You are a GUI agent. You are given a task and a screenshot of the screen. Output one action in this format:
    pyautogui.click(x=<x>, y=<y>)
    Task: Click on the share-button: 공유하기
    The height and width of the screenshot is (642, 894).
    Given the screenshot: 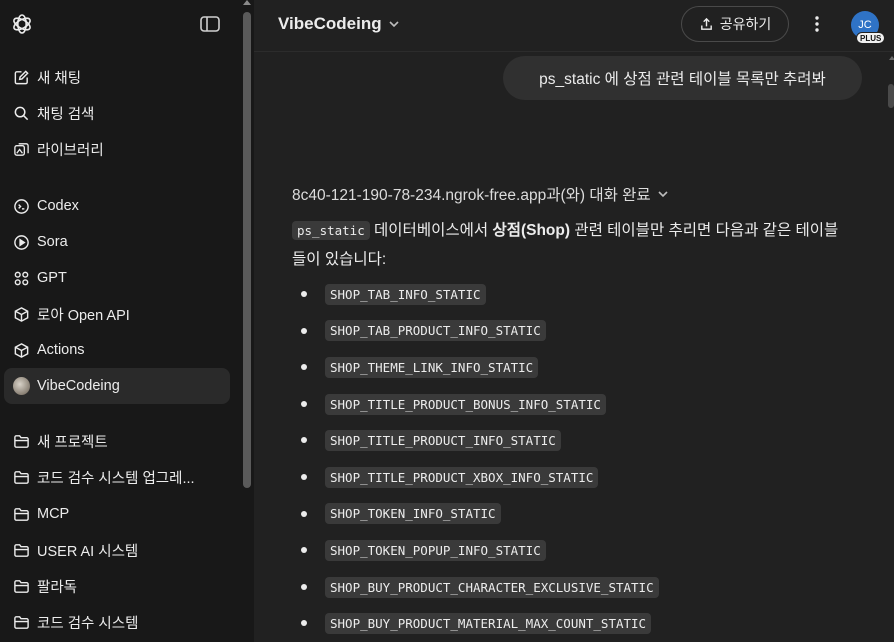 What is the action you would take?
    pyautogui.click(x=735, y=24)
    